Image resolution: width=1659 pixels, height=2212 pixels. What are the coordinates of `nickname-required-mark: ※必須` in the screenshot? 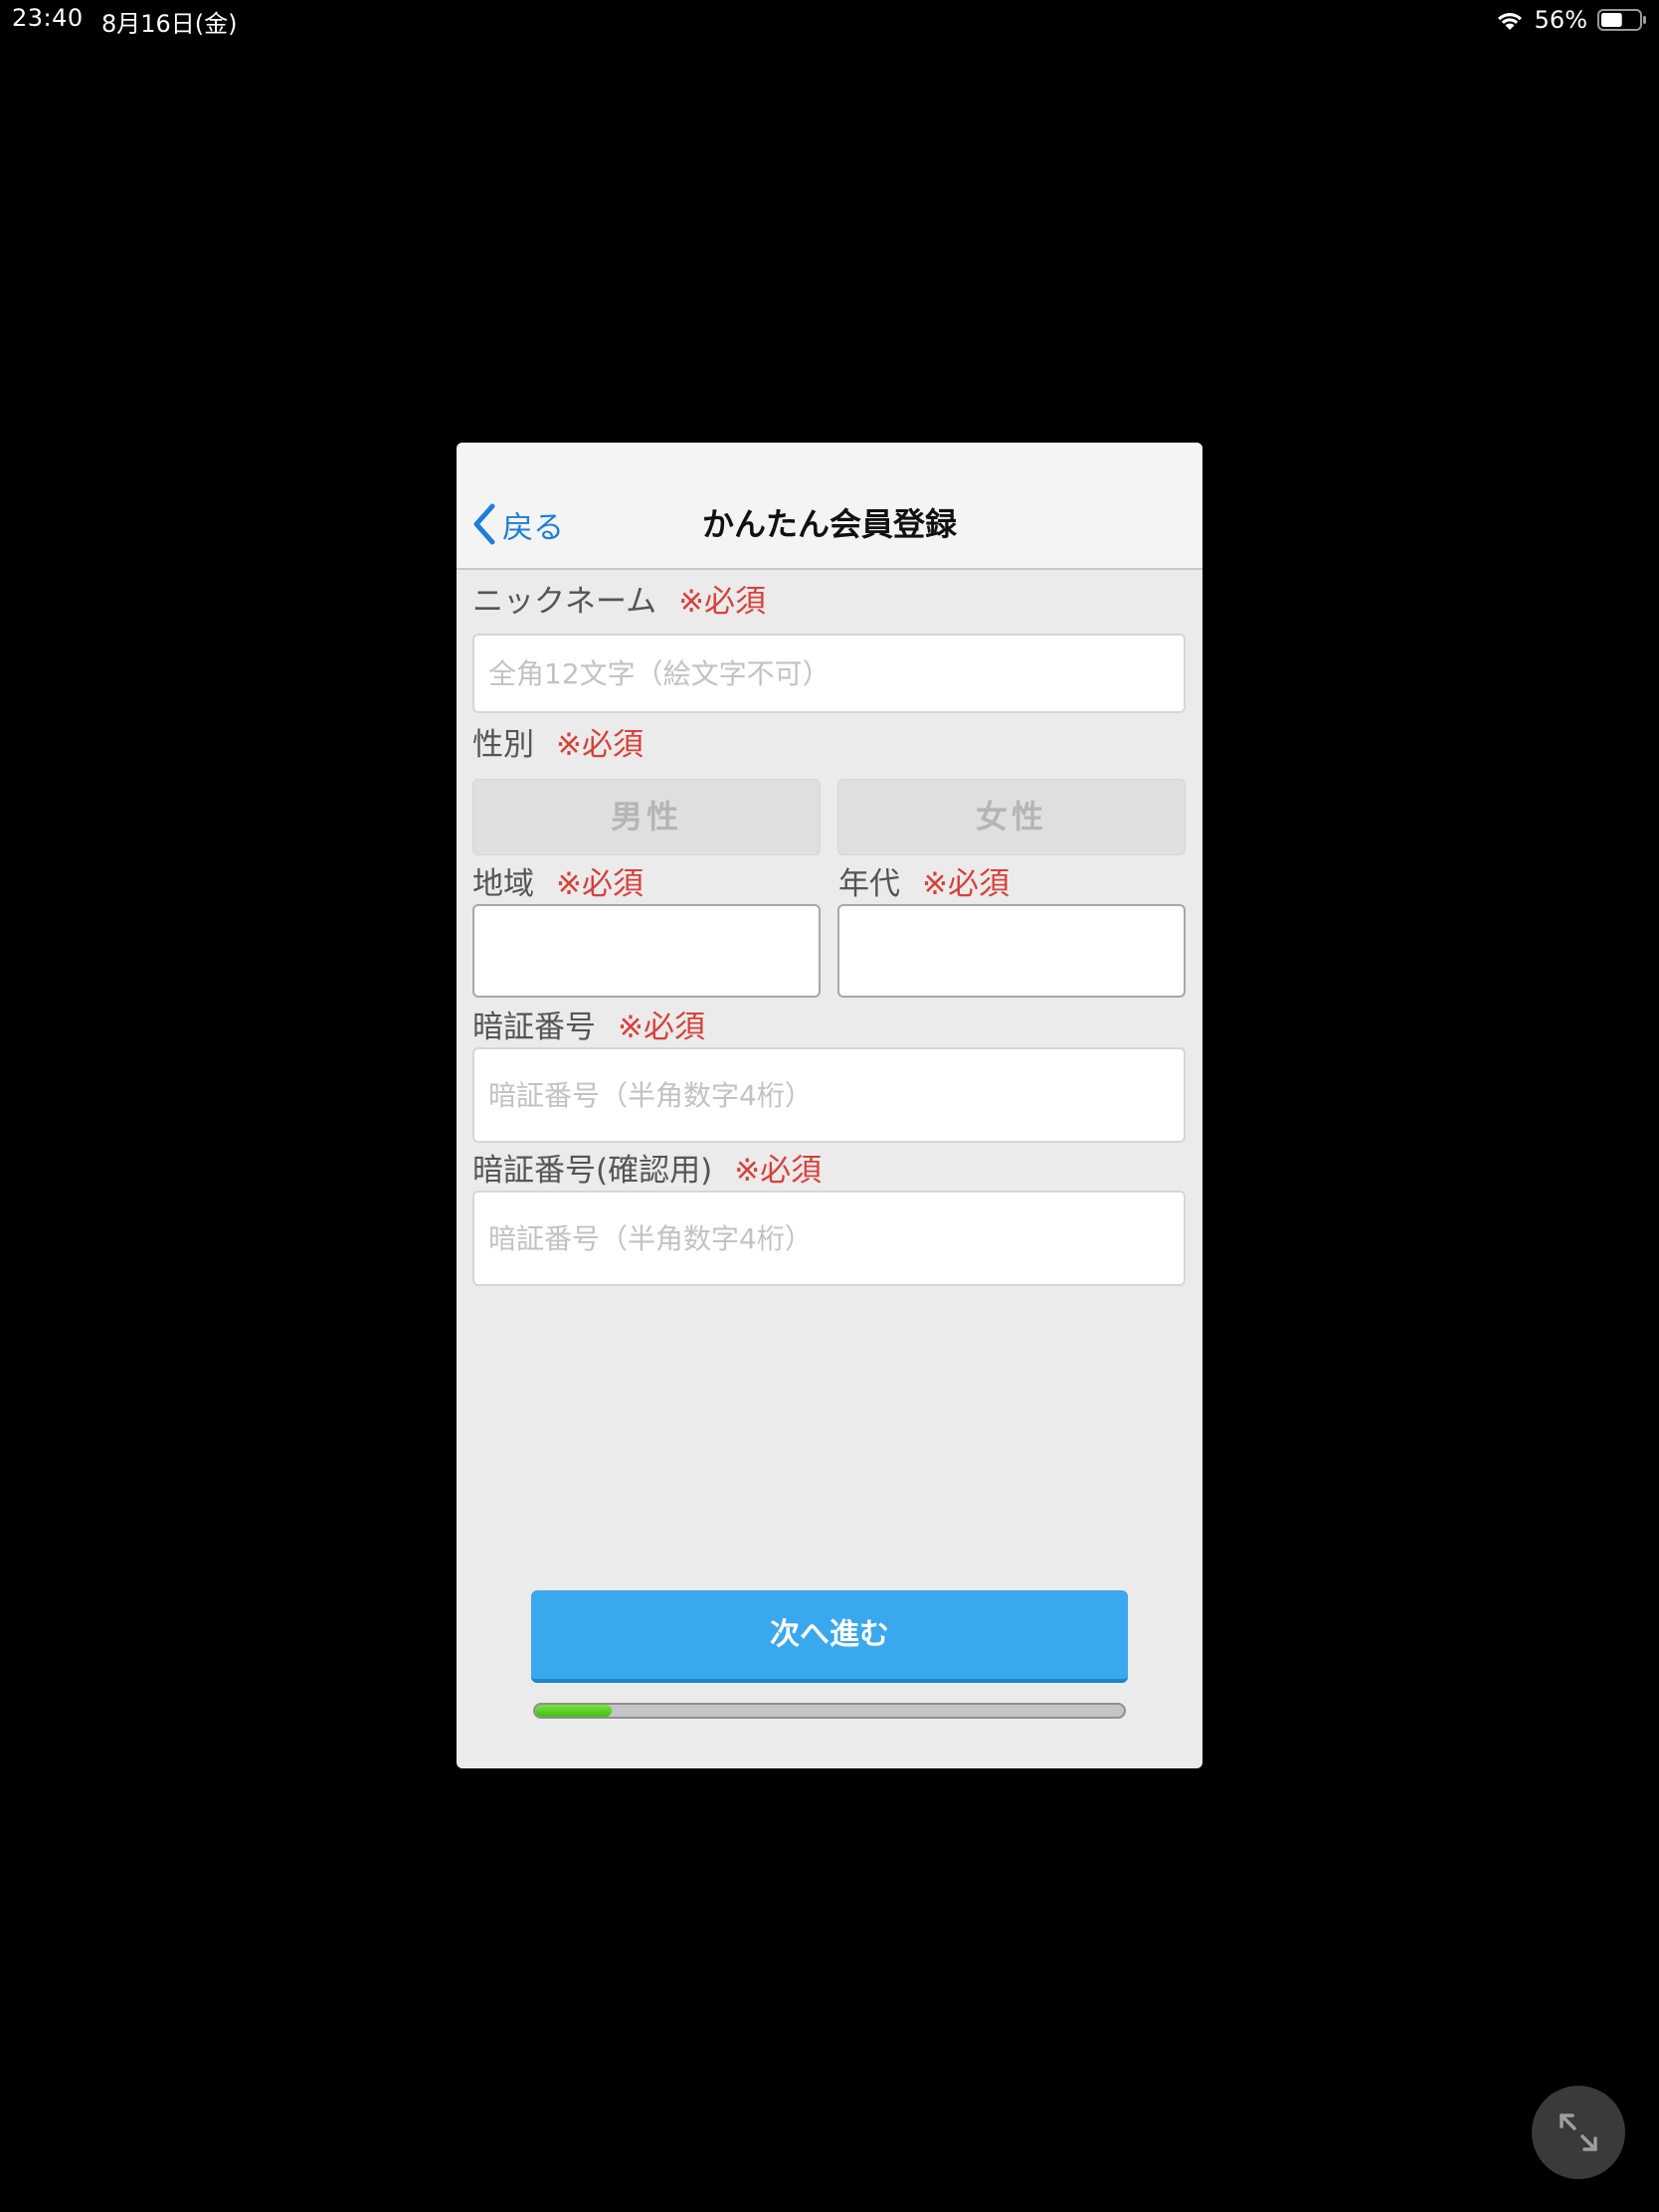 It's located at (722, 602).